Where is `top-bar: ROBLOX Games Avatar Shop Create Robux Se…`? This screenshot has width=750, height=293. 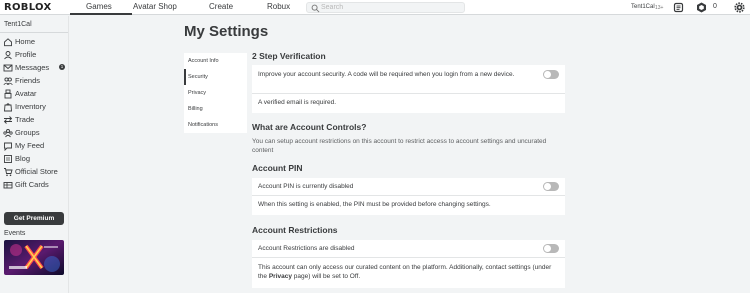
top-bar: ROBLOX Games Avatar Shop Create Robux Se… is located at coordinates (375, 7).